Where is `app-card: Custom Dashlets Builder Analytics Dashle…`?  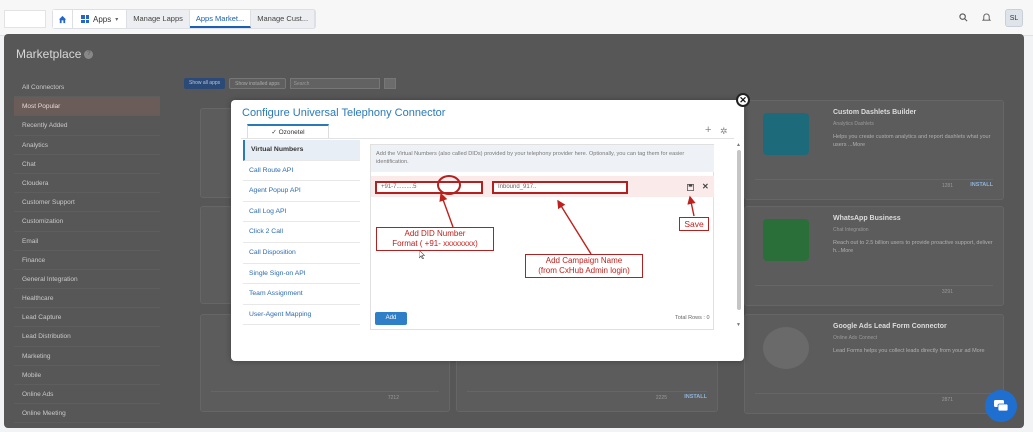 app-card: Custom Dashlets Builder Analytics Dashle… is located at coordinates (874, 150).